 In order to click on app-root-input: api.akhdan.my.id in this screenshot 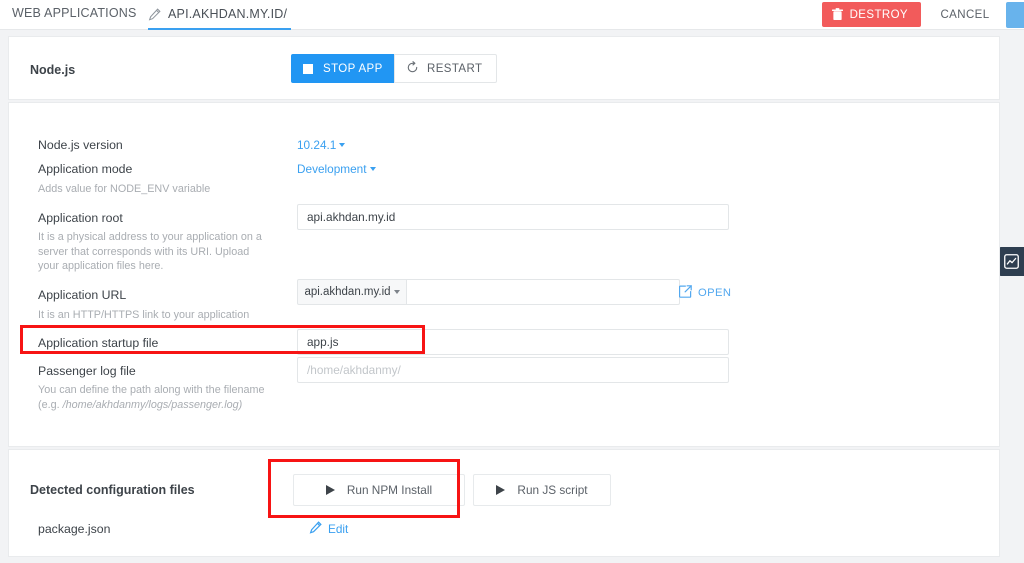, I will do `click(513, 217)`.